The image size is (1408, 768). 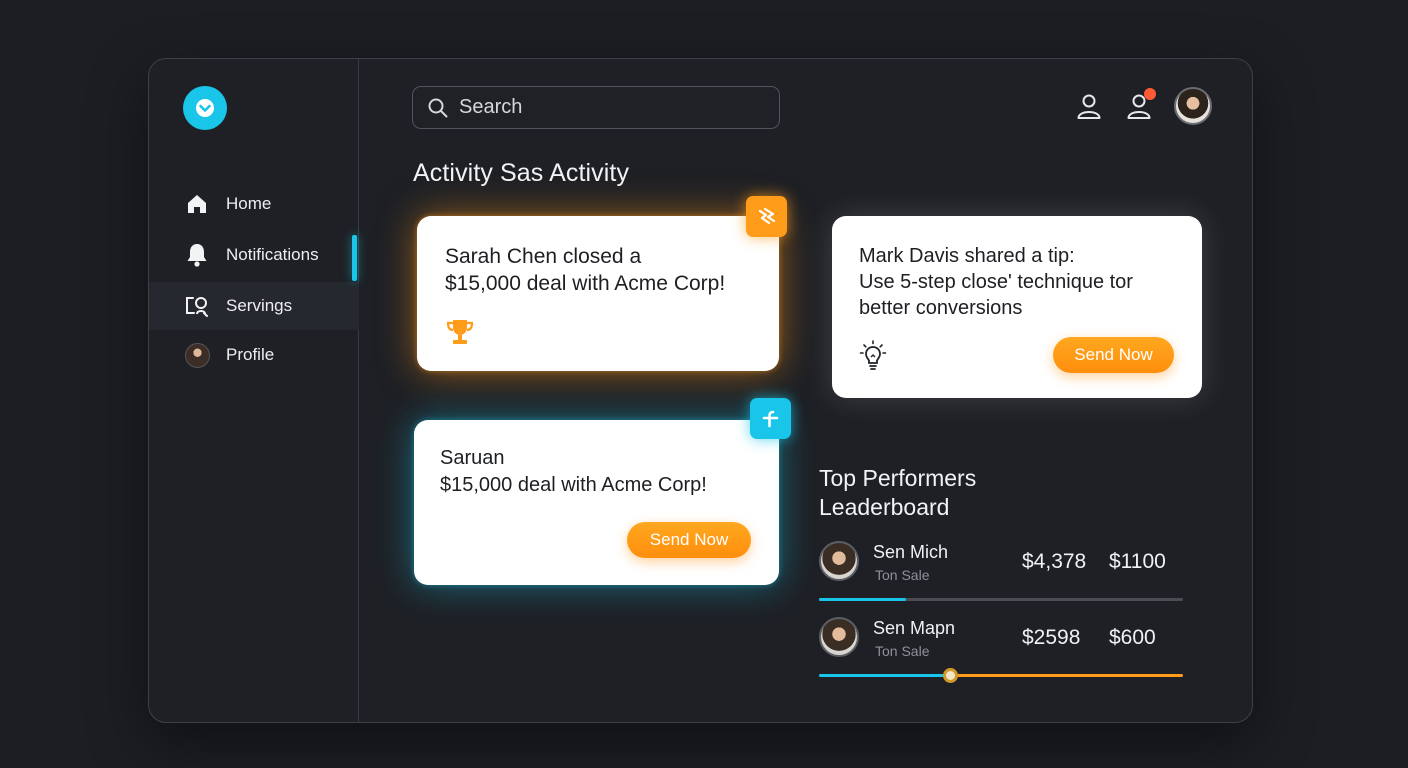 I want to click on notification-dot, so click(x=1150, y=94).